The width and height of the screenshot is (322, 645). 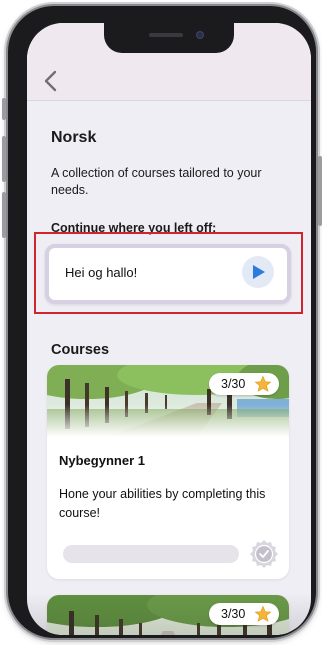 I want to click on play-button, so click(x=258, y=272).